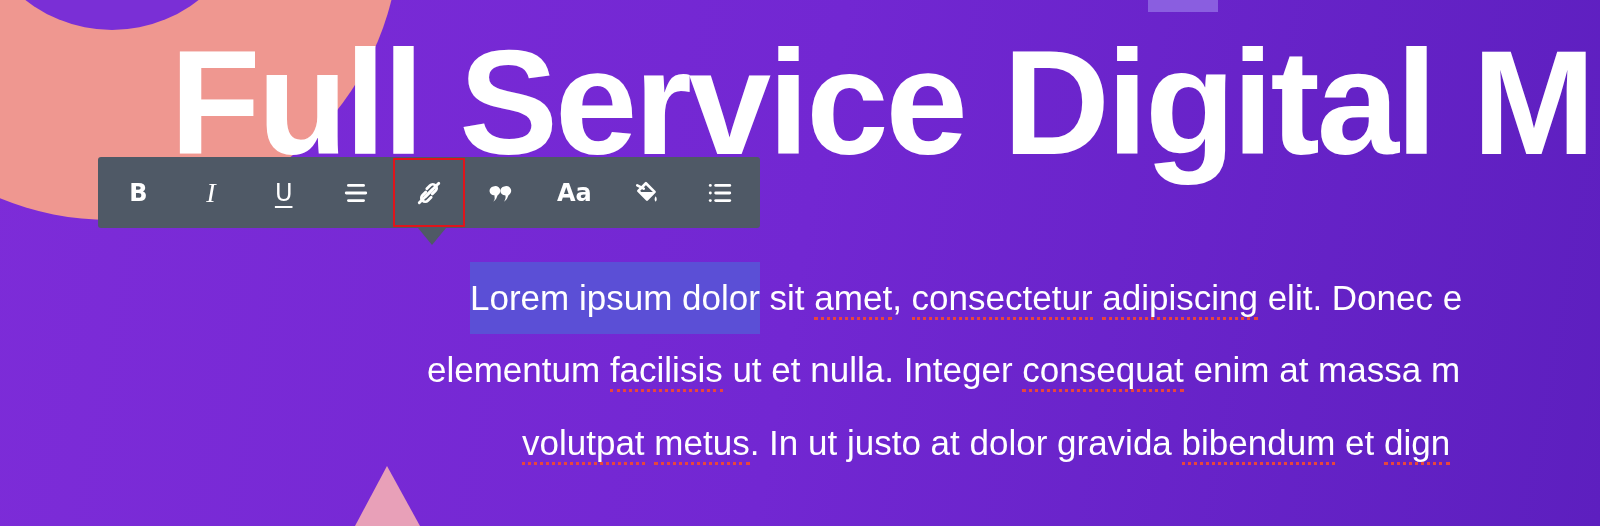  I want to click on paragraph-line: Lorem ipsum dolor sit amet, consectetur adipiscing elit. Donec e, so click(800, 298).